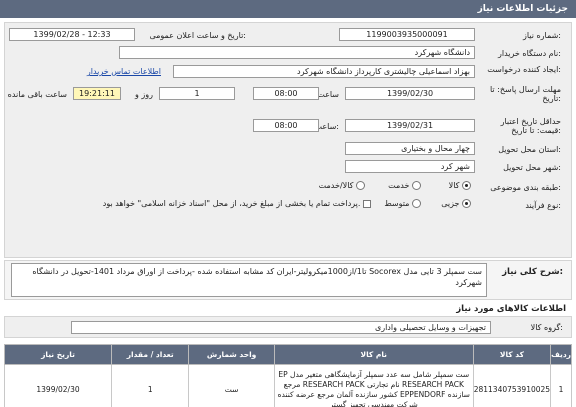 The image size is (576, 407). What do you see at coordinates (336, 185) in the screenshot?
I see `category-both-label: کالا/خدمت` at bounding box center [336, 185].